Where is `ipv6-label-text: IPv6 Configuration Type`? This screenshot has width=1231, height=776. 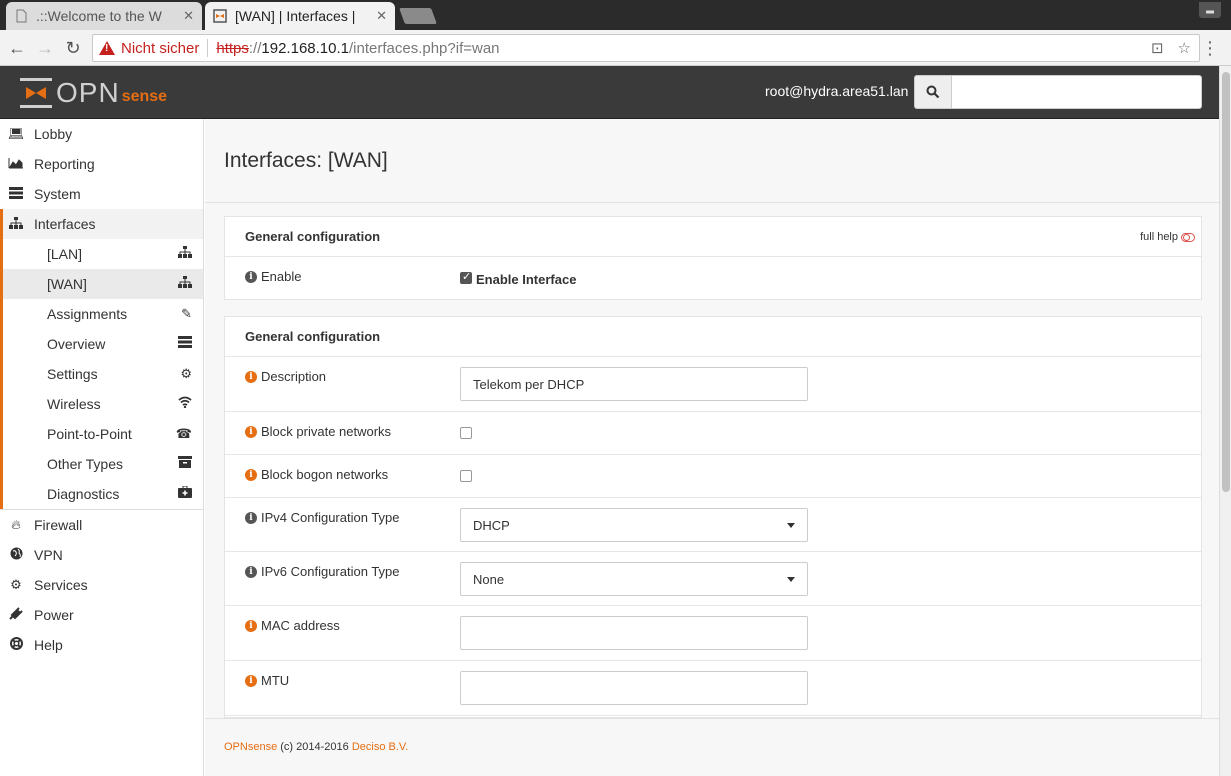
ipv6-label-text: IPv6 Configuration Type is located at coordinates (330, 571).